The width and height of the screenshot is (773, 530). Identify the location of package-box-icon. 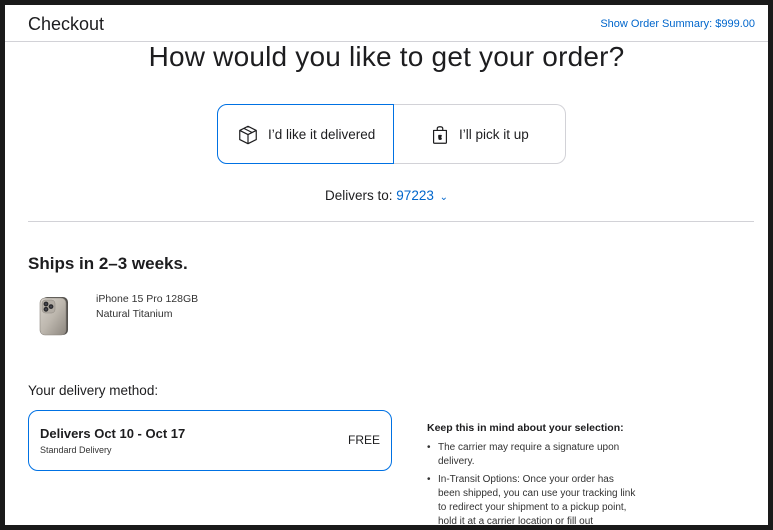
(248, 135).